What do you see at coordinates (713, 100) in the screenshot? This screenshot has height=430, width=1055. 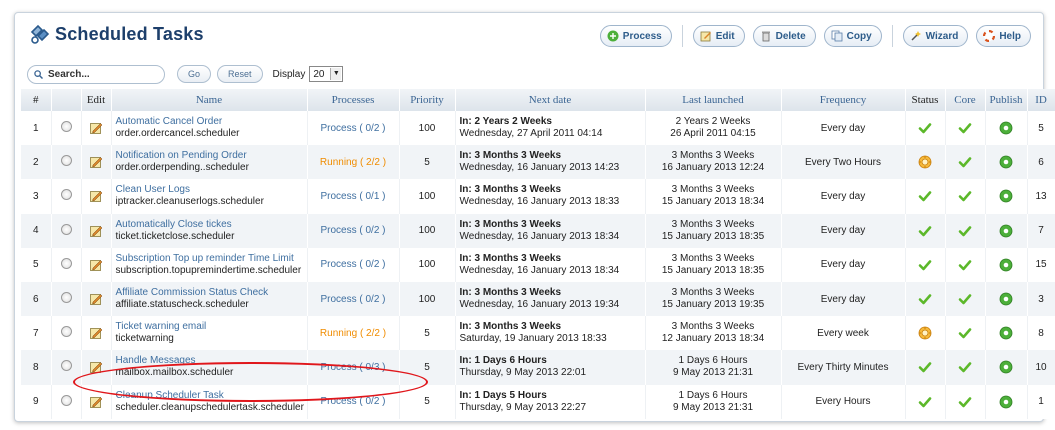 I see `col-header-last-launched: Last launched` at bounding box center [713, 100].